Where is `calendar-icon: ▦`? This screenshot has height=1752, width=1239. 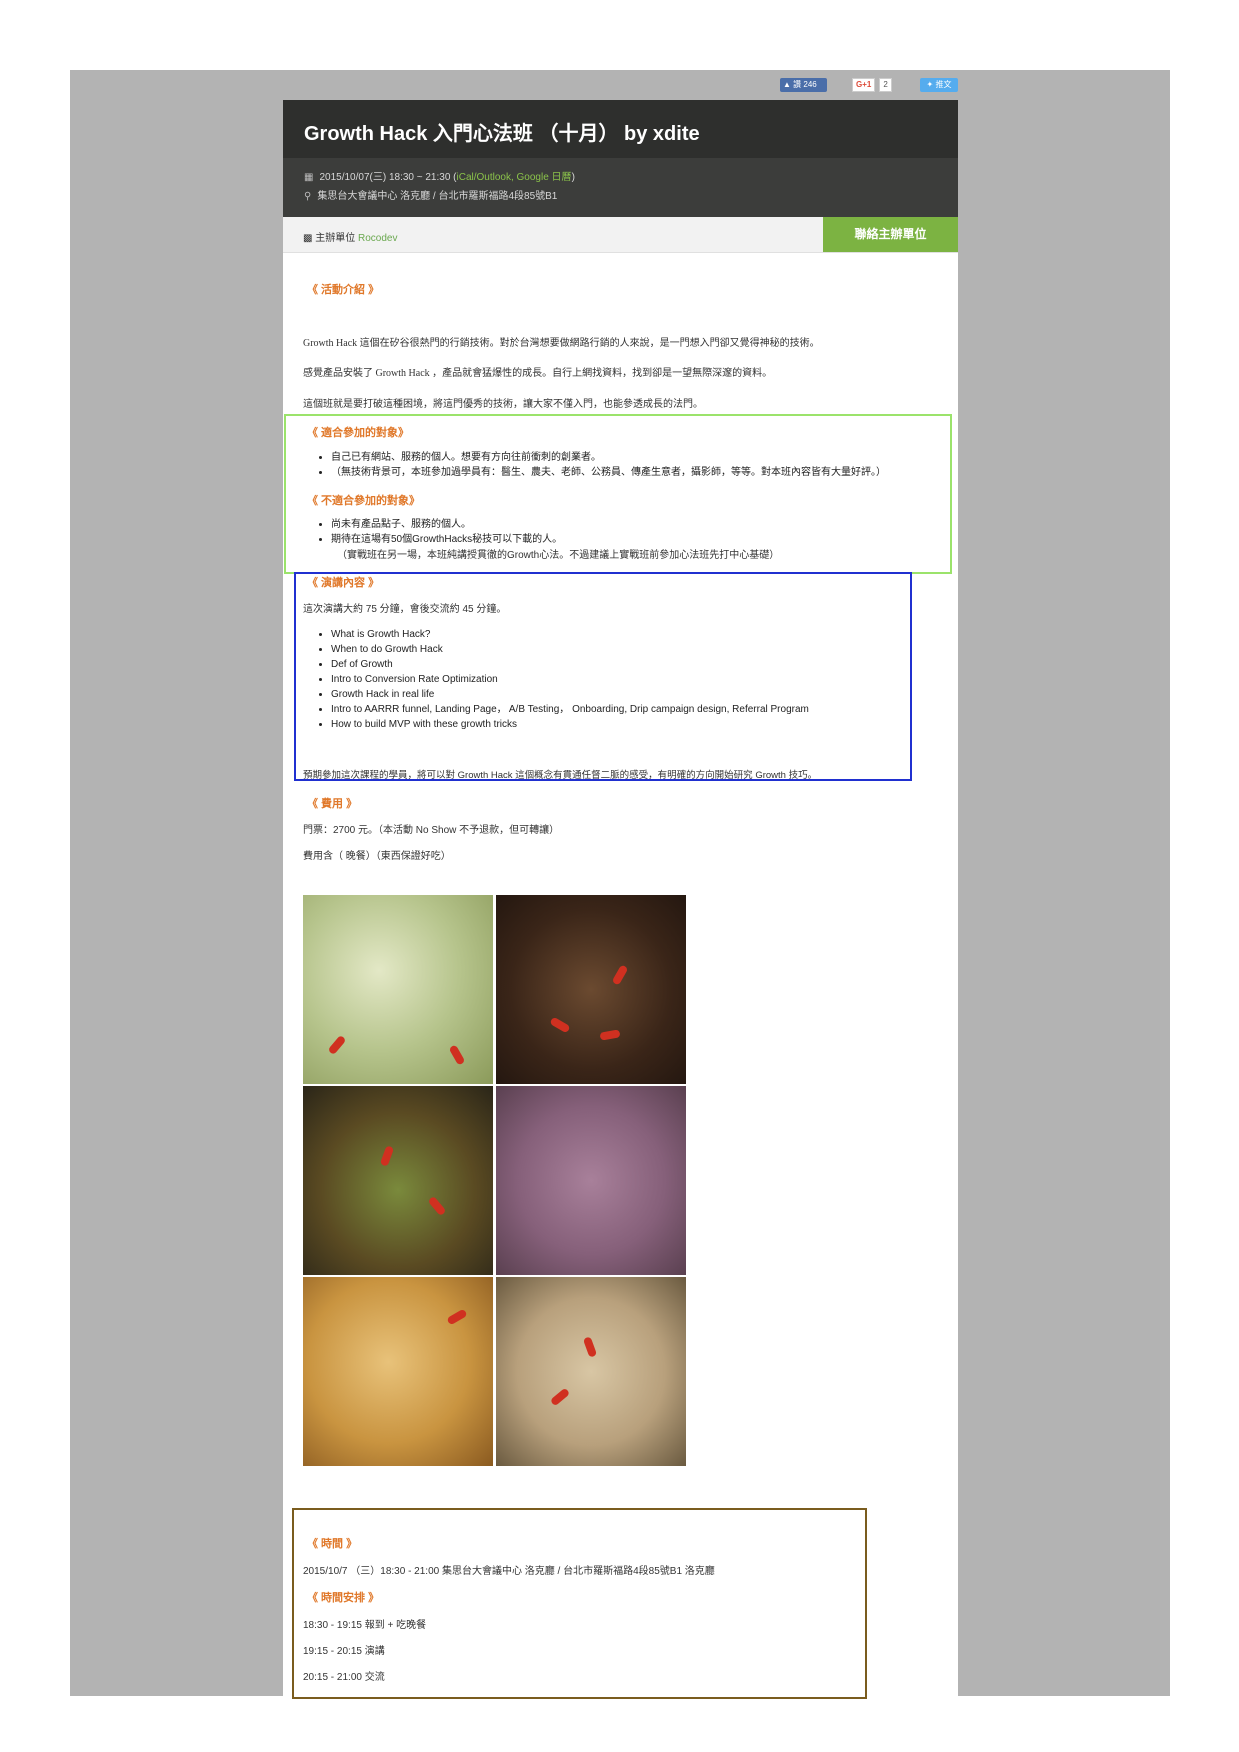
calendar-icon: ▦ is located at coordinates (309, 177).